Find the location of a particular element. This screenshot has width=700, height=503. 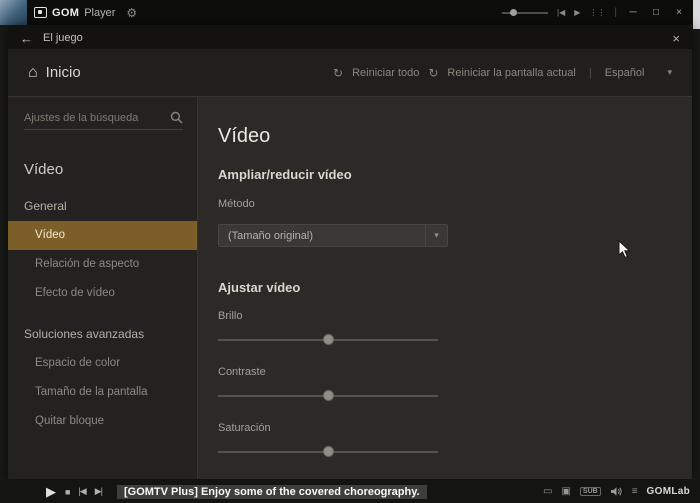

language-select: Español is located at coordinates (625, 73).